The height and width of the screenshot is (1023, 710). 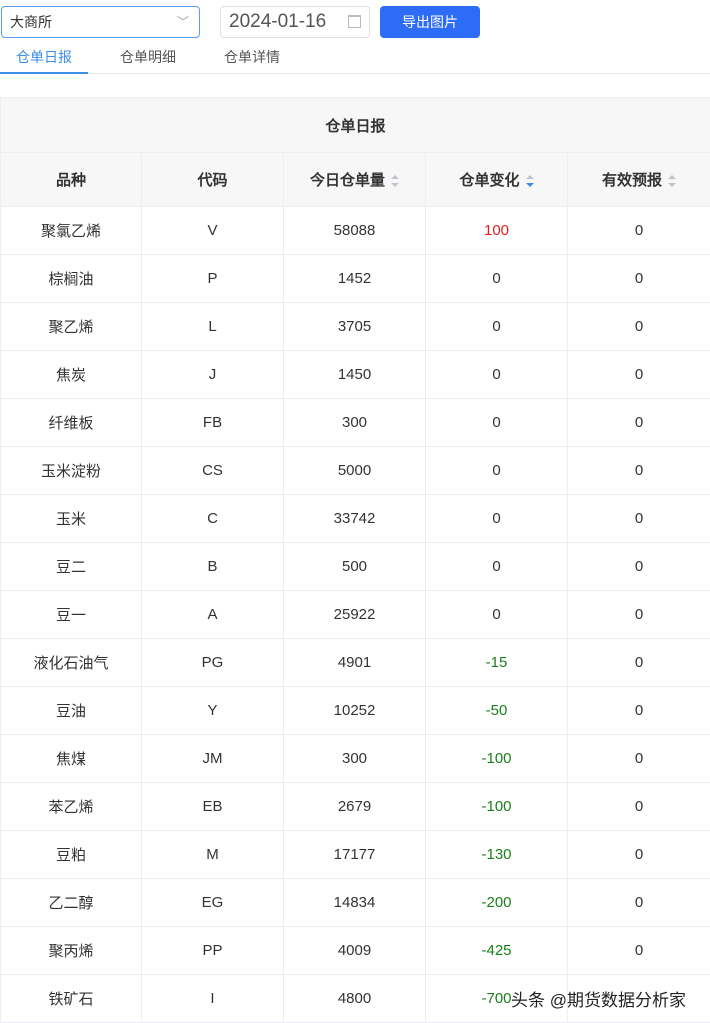 I want to click on table-row: 聚乙烯 L 3705 0 0, so click(x=355, y=326).